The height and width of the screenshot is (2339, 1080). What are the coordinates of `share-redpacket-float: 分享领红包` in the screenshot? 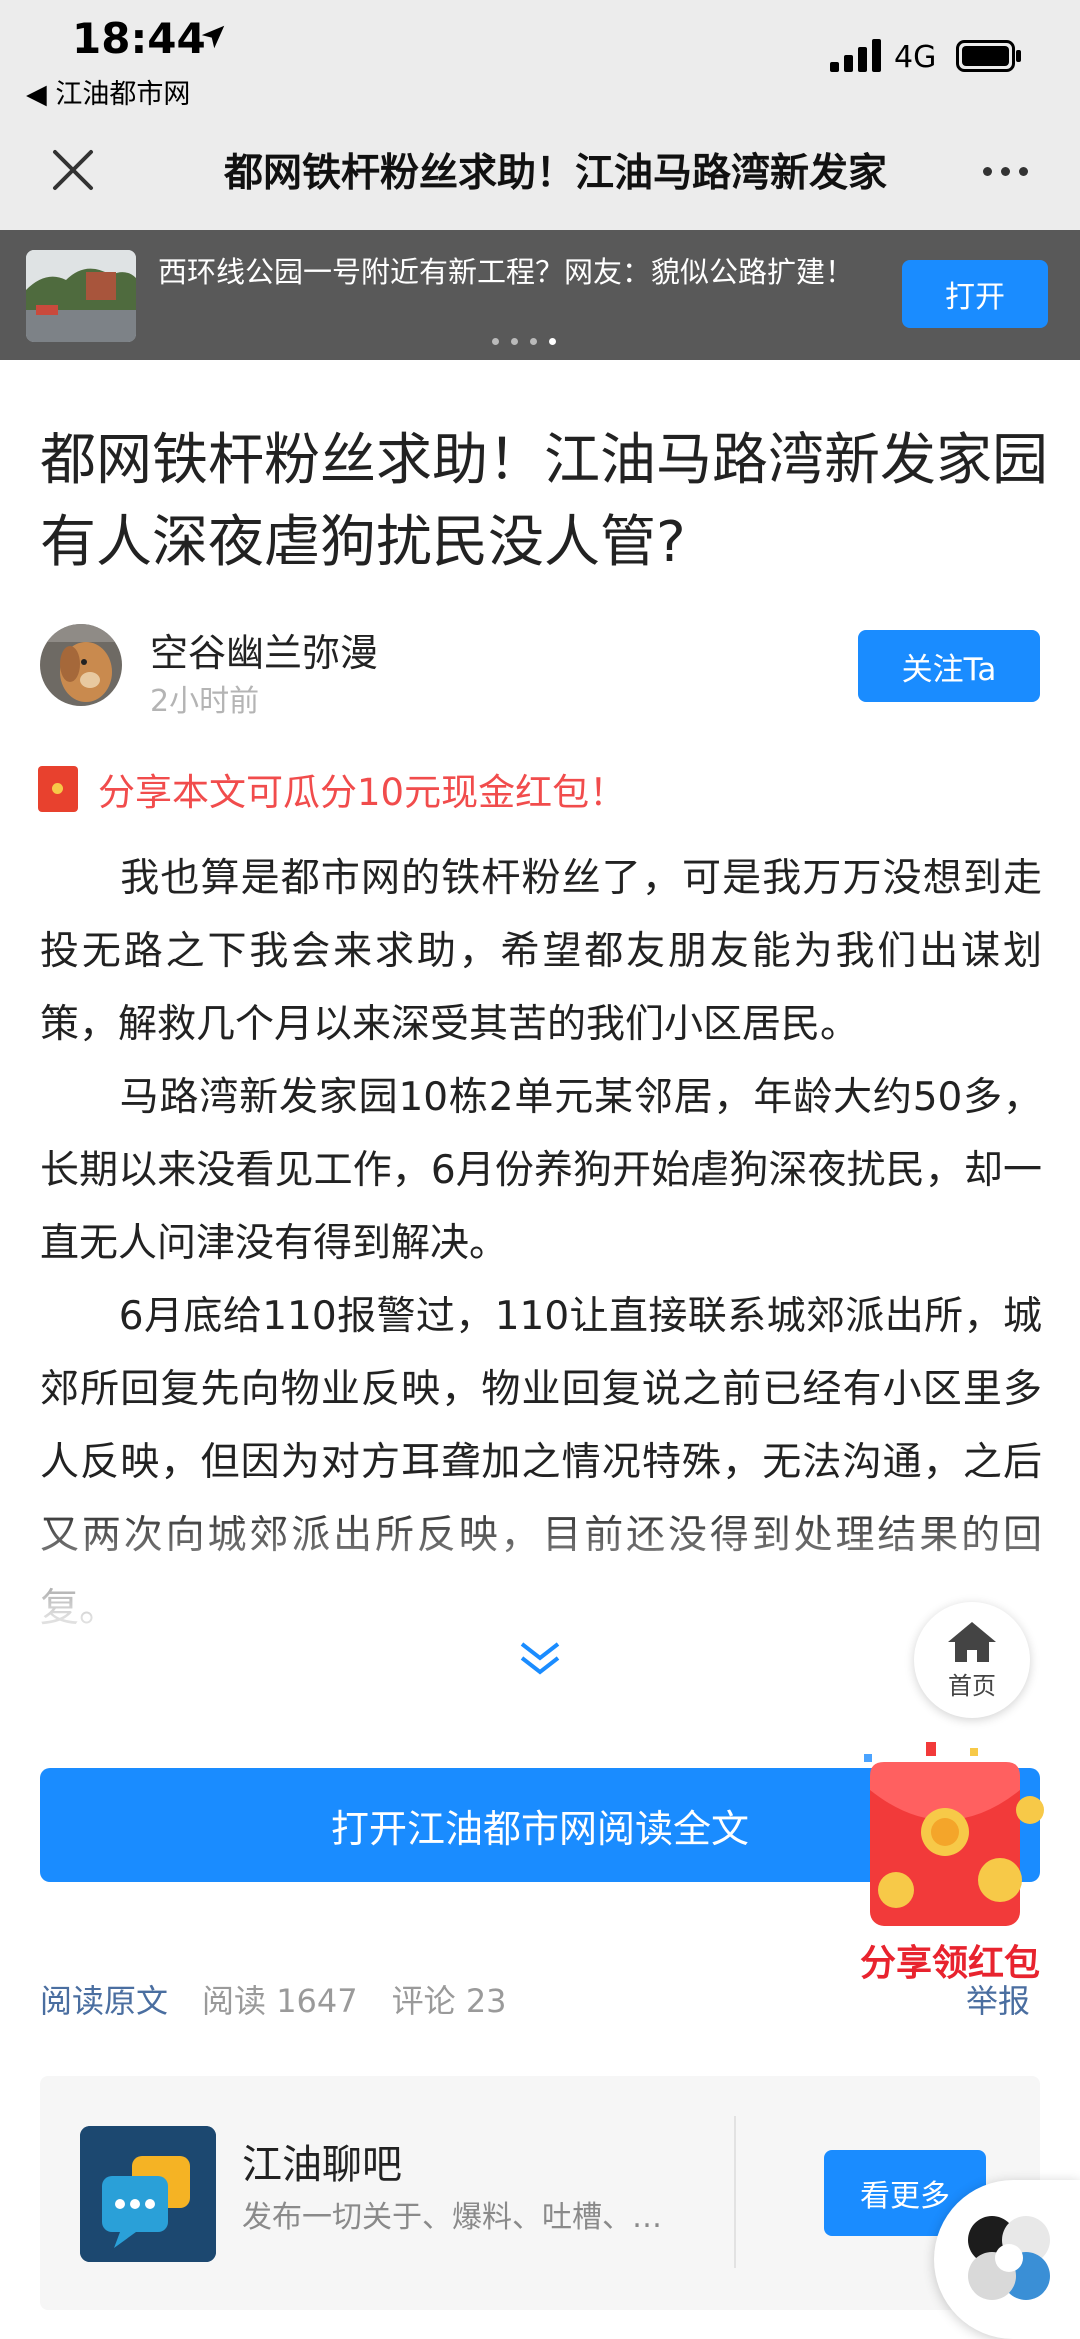 It's located at (950, 1865).